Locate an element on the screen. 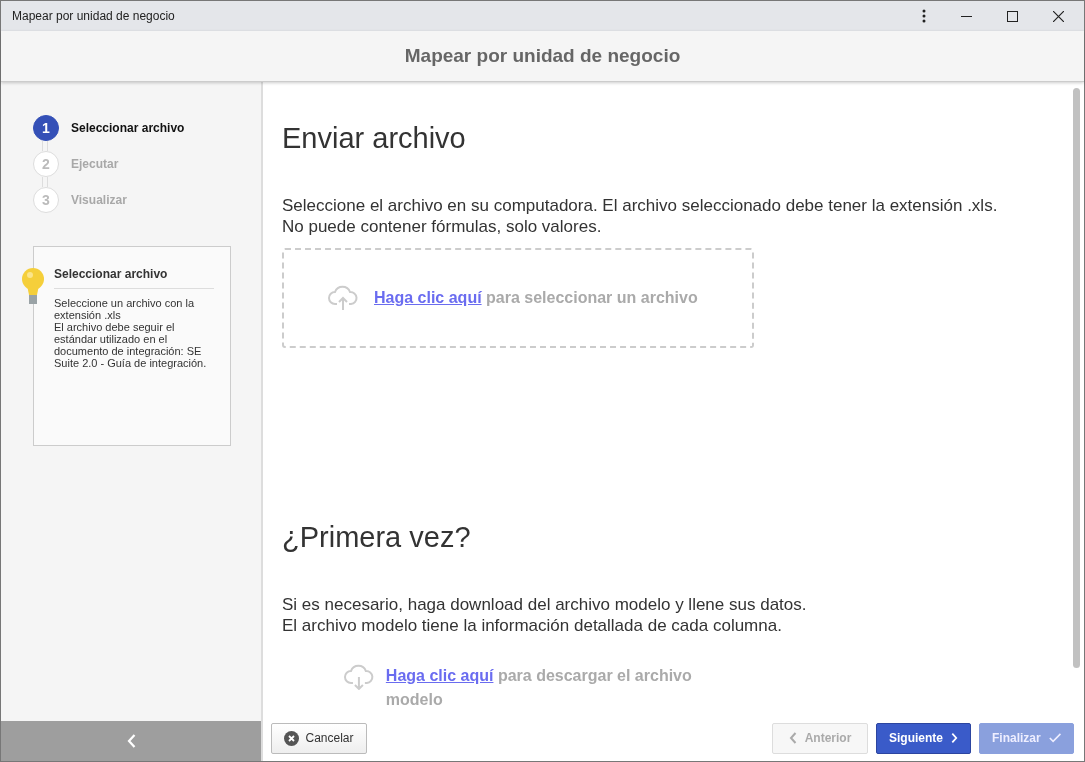 The height and width of the screenshot is (762, 1085). dialog-heading: Mapear por unidad de negocio is located at coordinates (542, 56).